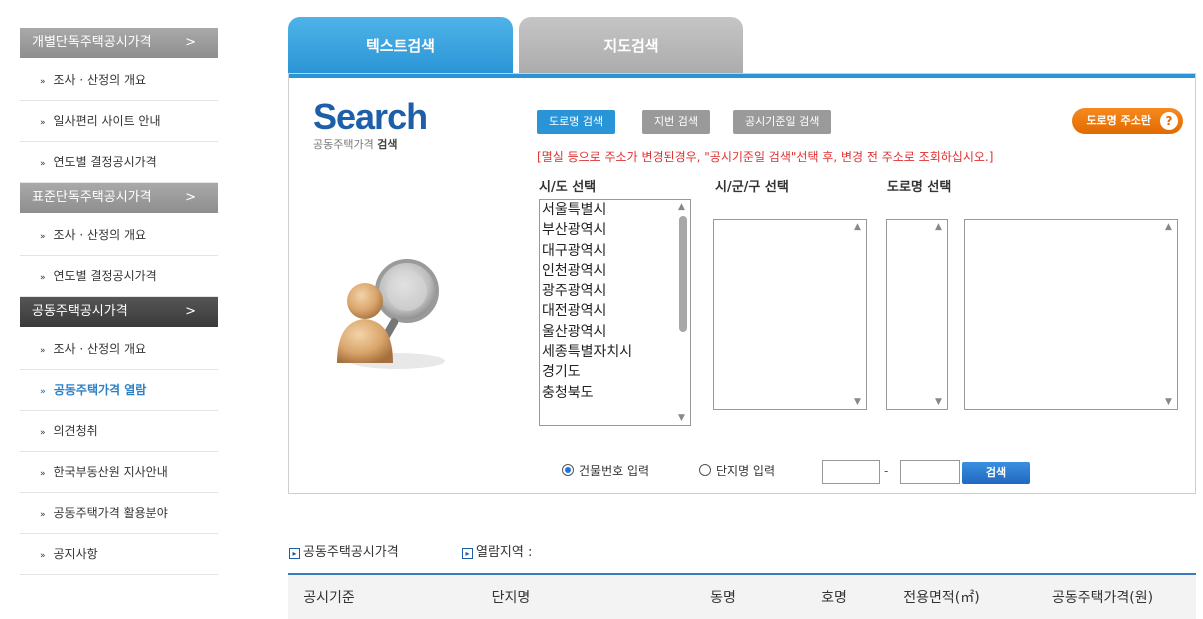 This screenshot has height=619, width=1203. I want to click on column-header: 동명, so click(723, 598).